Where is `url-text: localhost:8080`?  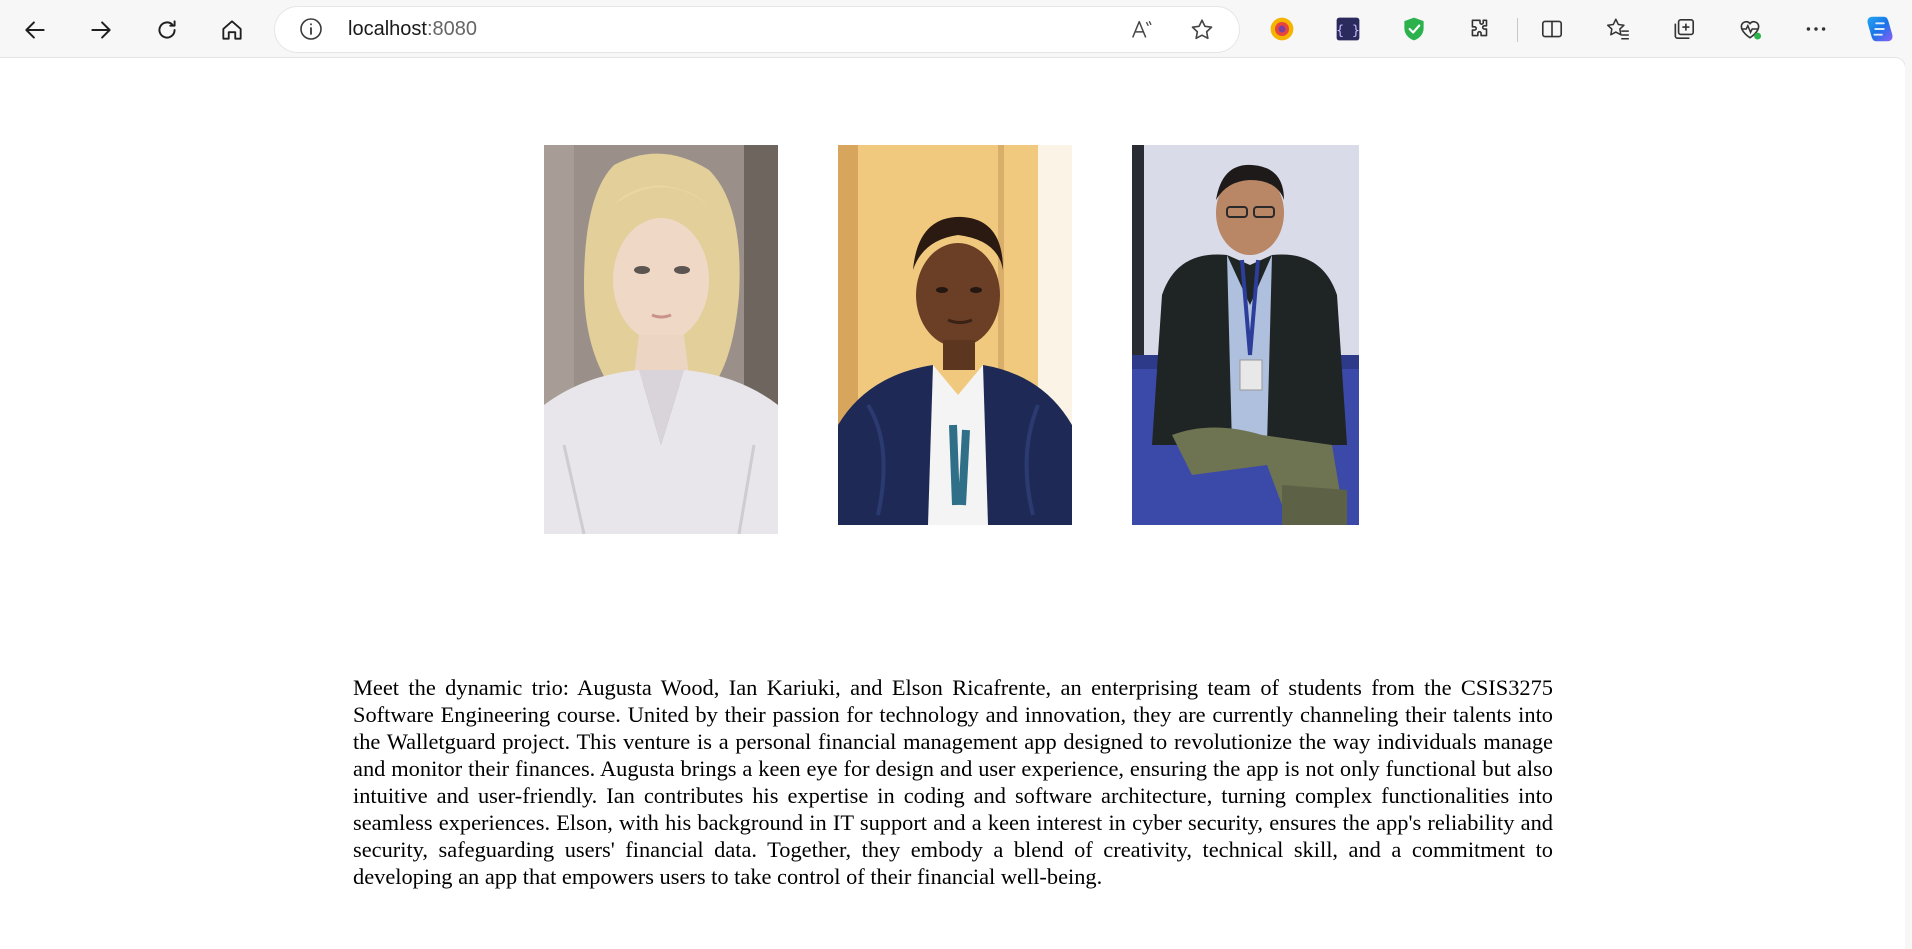
url-text: localhost:8080 is located at coordinates (412, 29).